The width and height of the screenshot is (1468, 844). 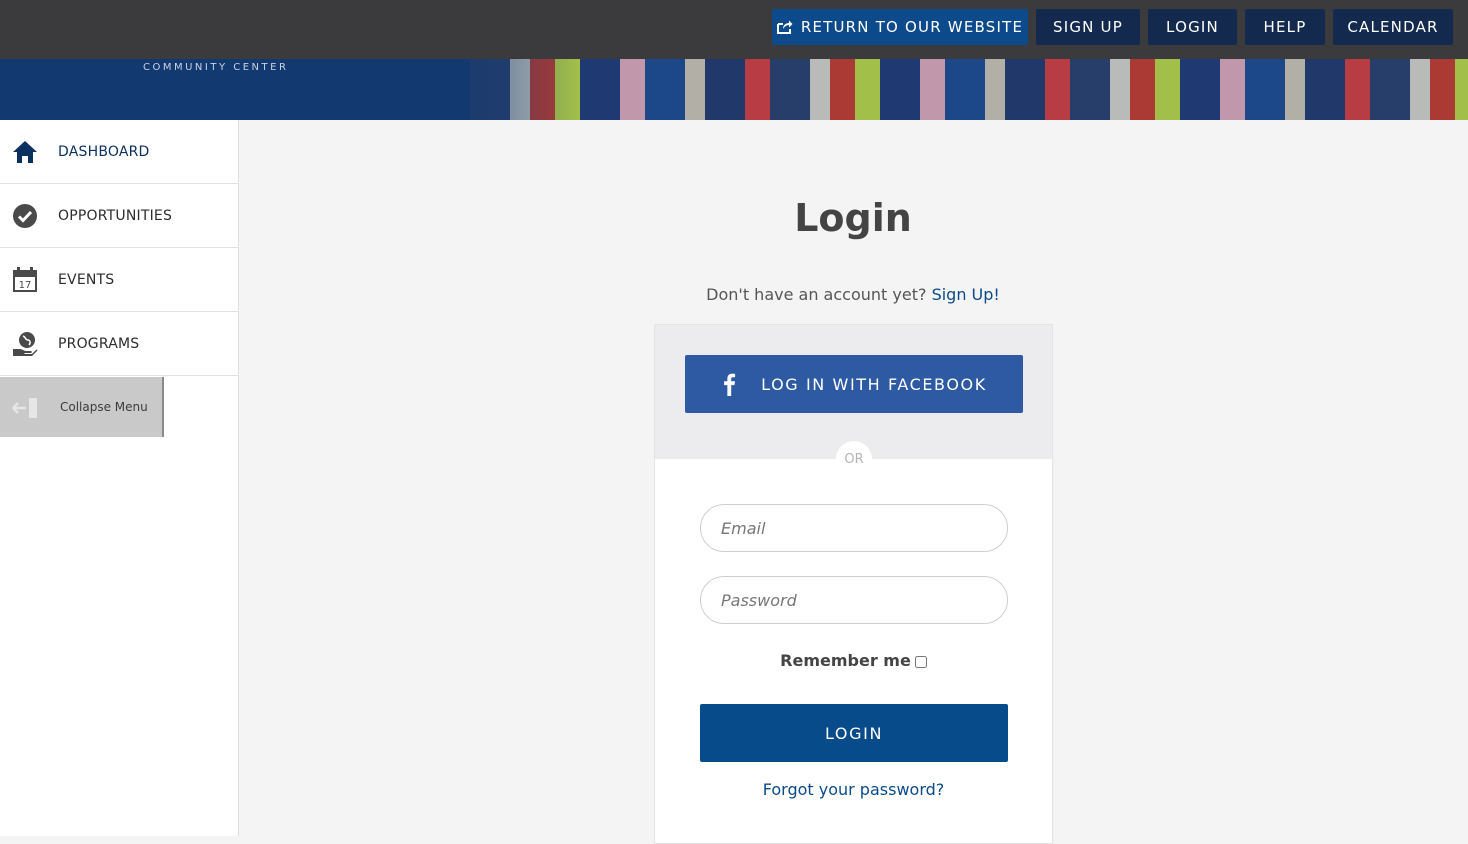 I want to click on signup-prompt: Don't have an account yet? Sign Up!, so click(x=853, y=294).